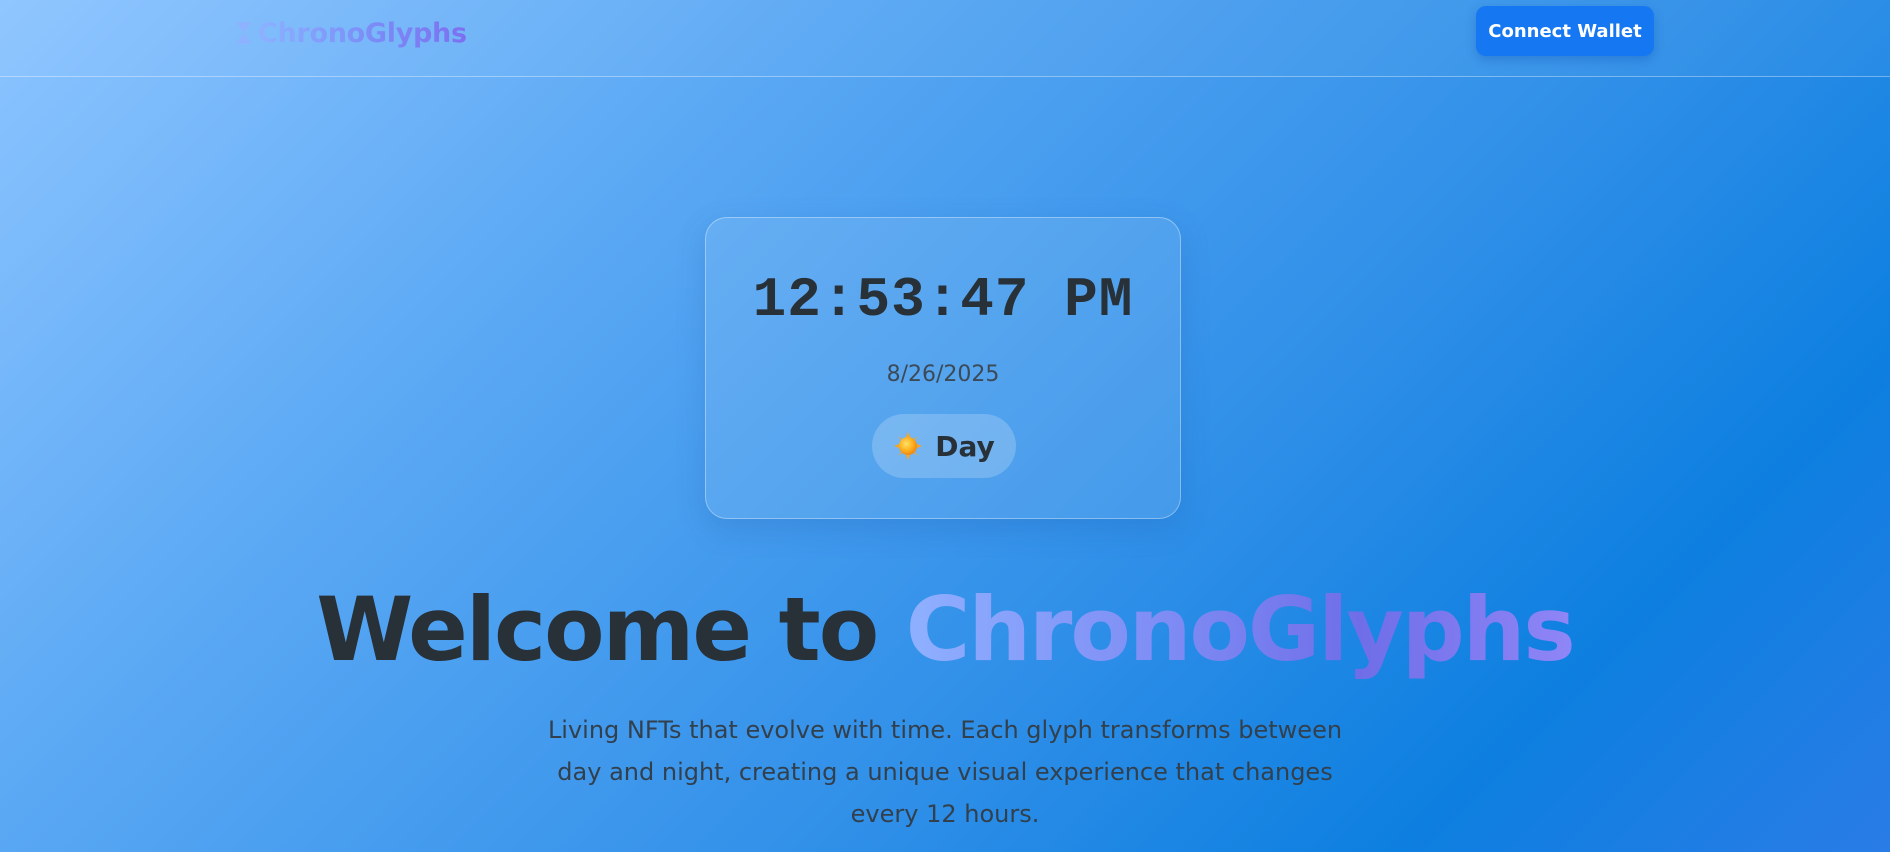 The image size is (1890, 852). I want to click on day-night-indicator: Day, so click(944, 446).